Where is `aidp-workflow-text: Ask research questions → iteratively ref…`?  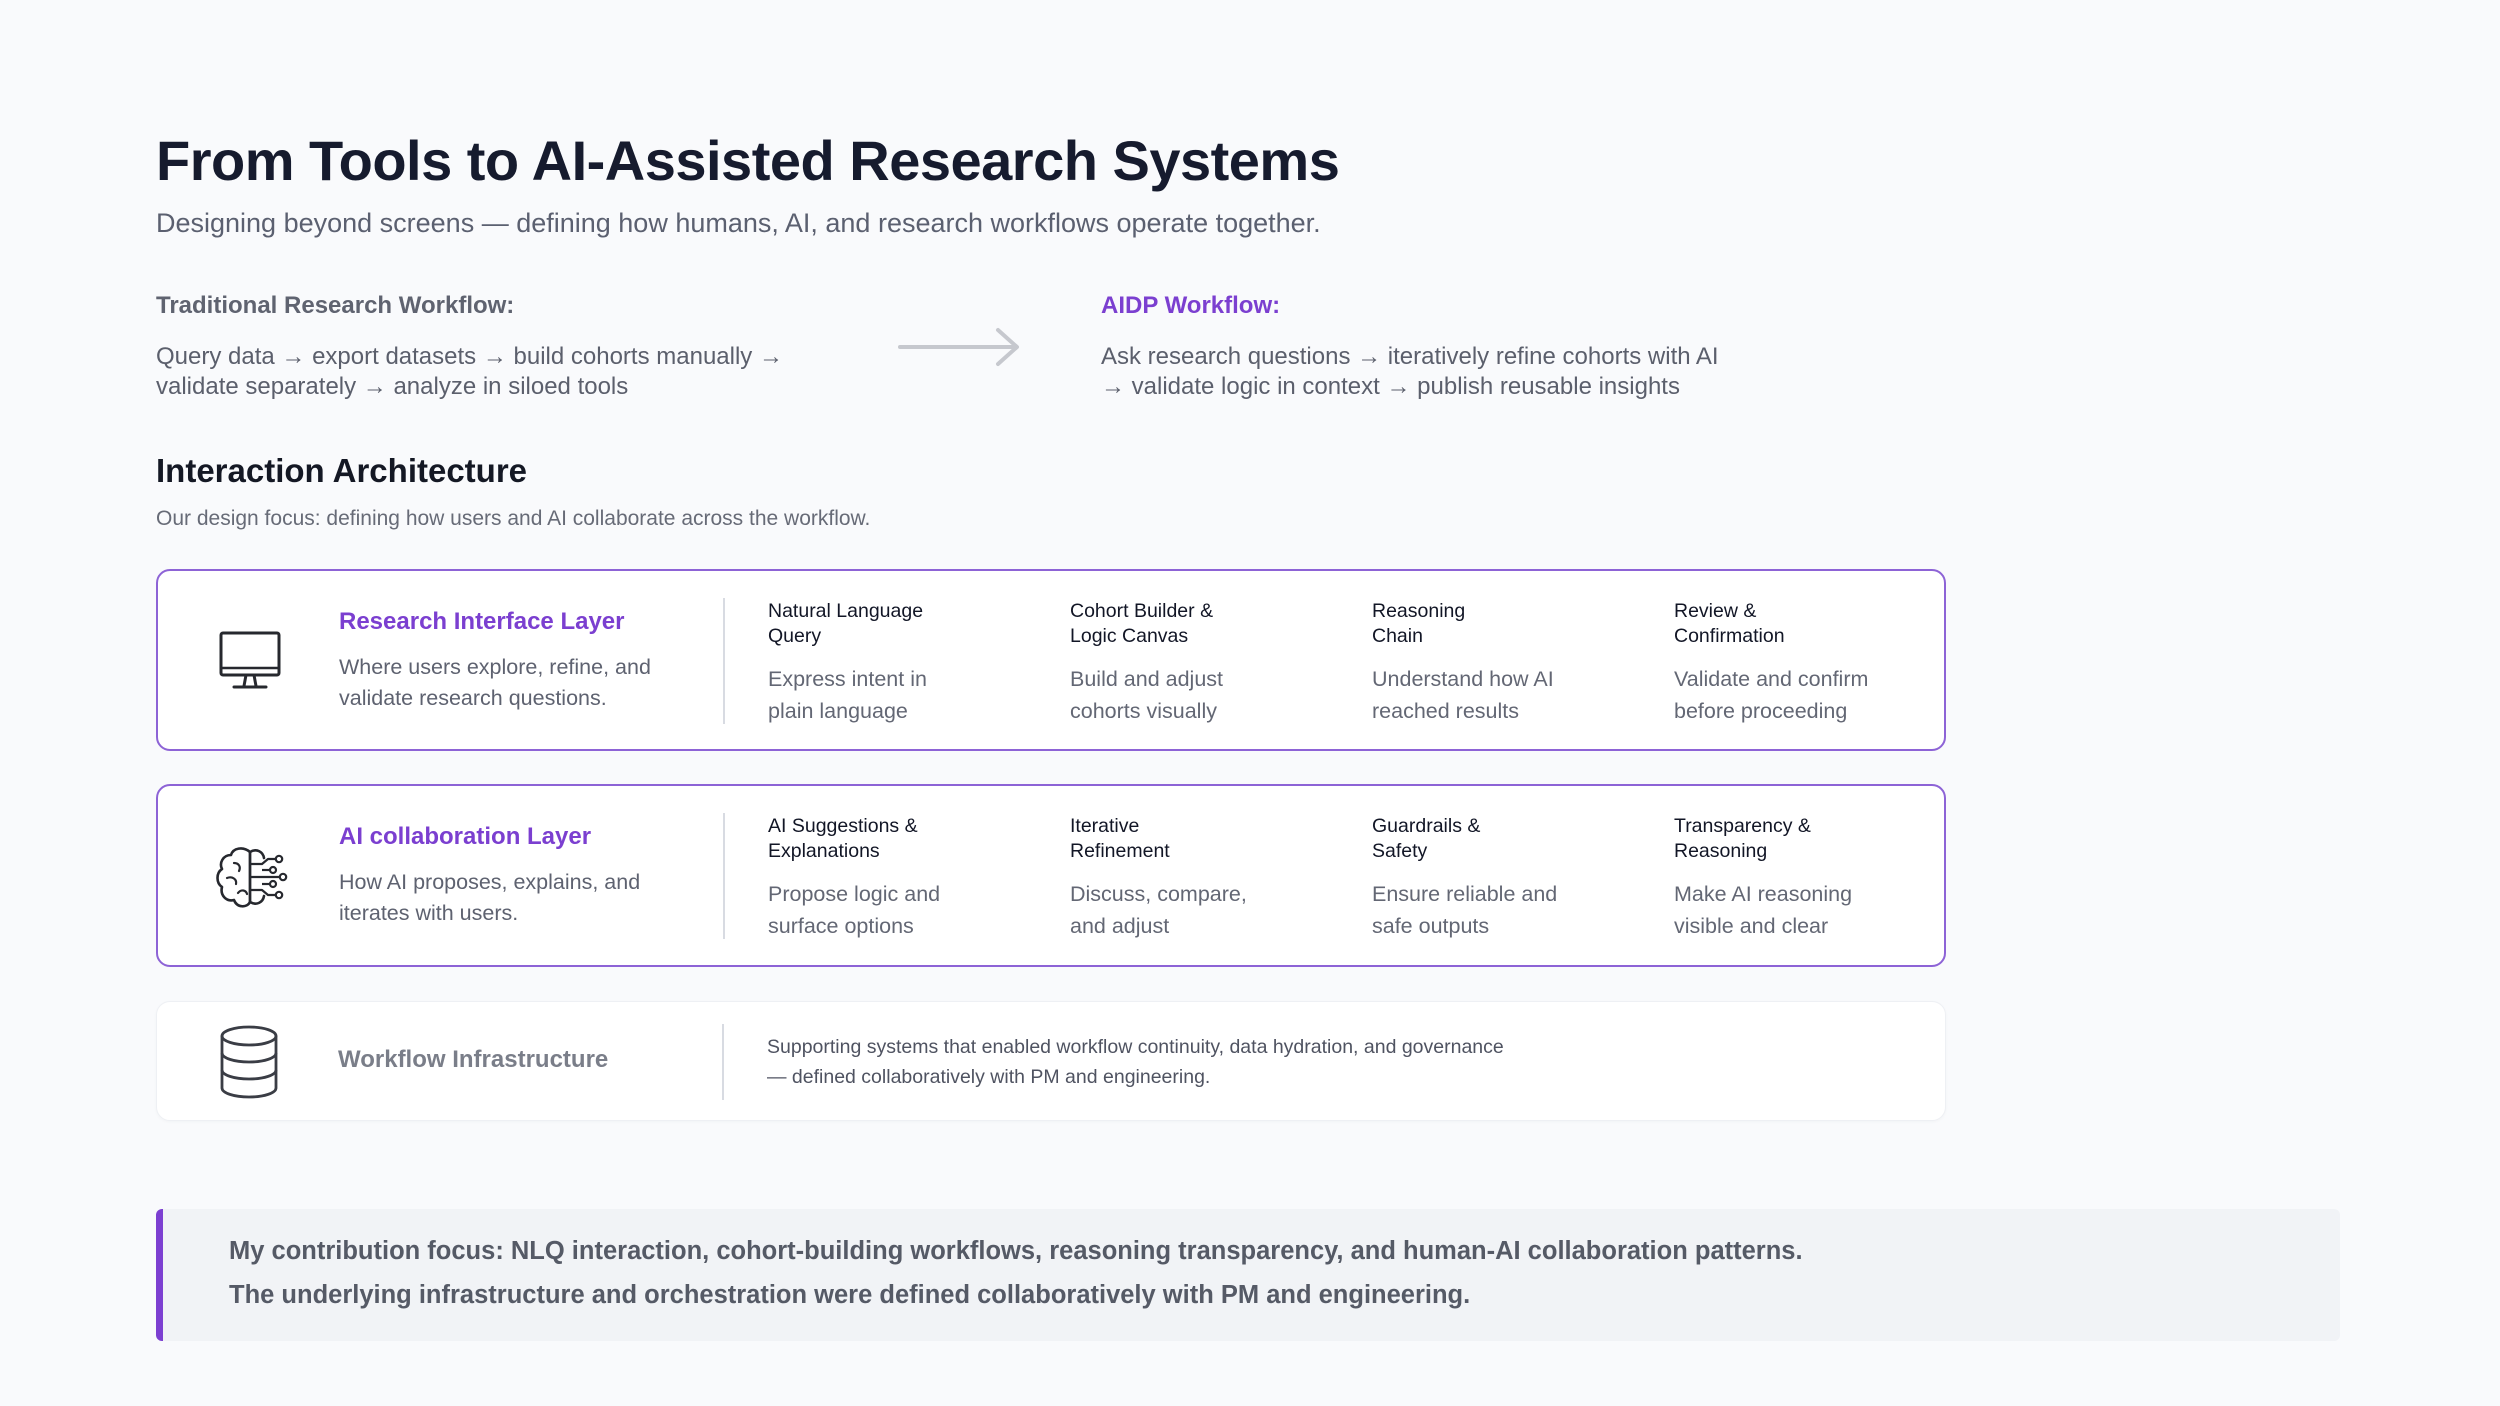
aidp-workflow-text: Ask research questions → iteratively ref… is located at coordinates (1410, 372).